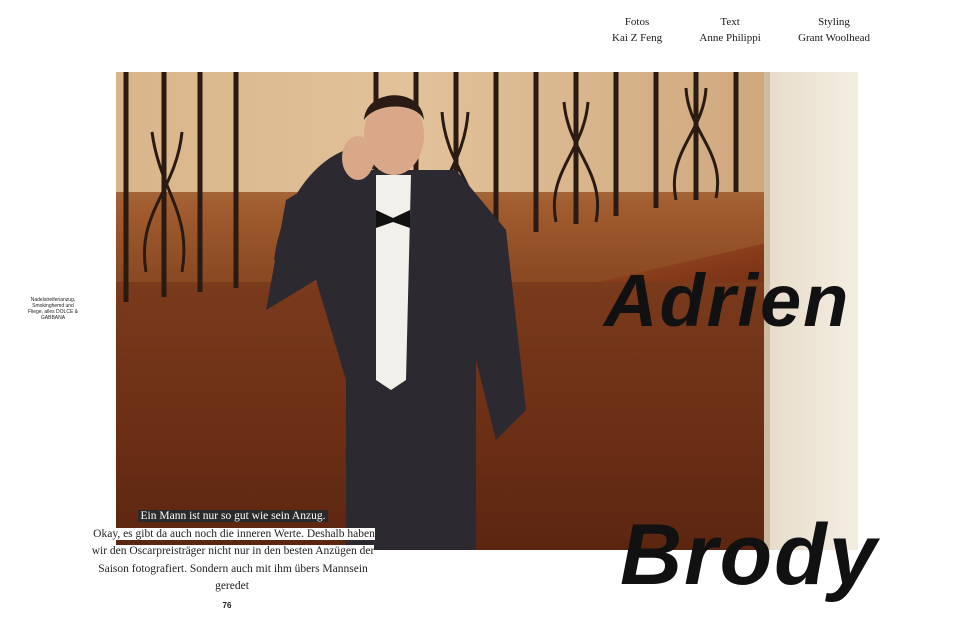  Describe the element at coordinates (637, 22) in the screenshot. I see `credit-role: Fotos` at that location.